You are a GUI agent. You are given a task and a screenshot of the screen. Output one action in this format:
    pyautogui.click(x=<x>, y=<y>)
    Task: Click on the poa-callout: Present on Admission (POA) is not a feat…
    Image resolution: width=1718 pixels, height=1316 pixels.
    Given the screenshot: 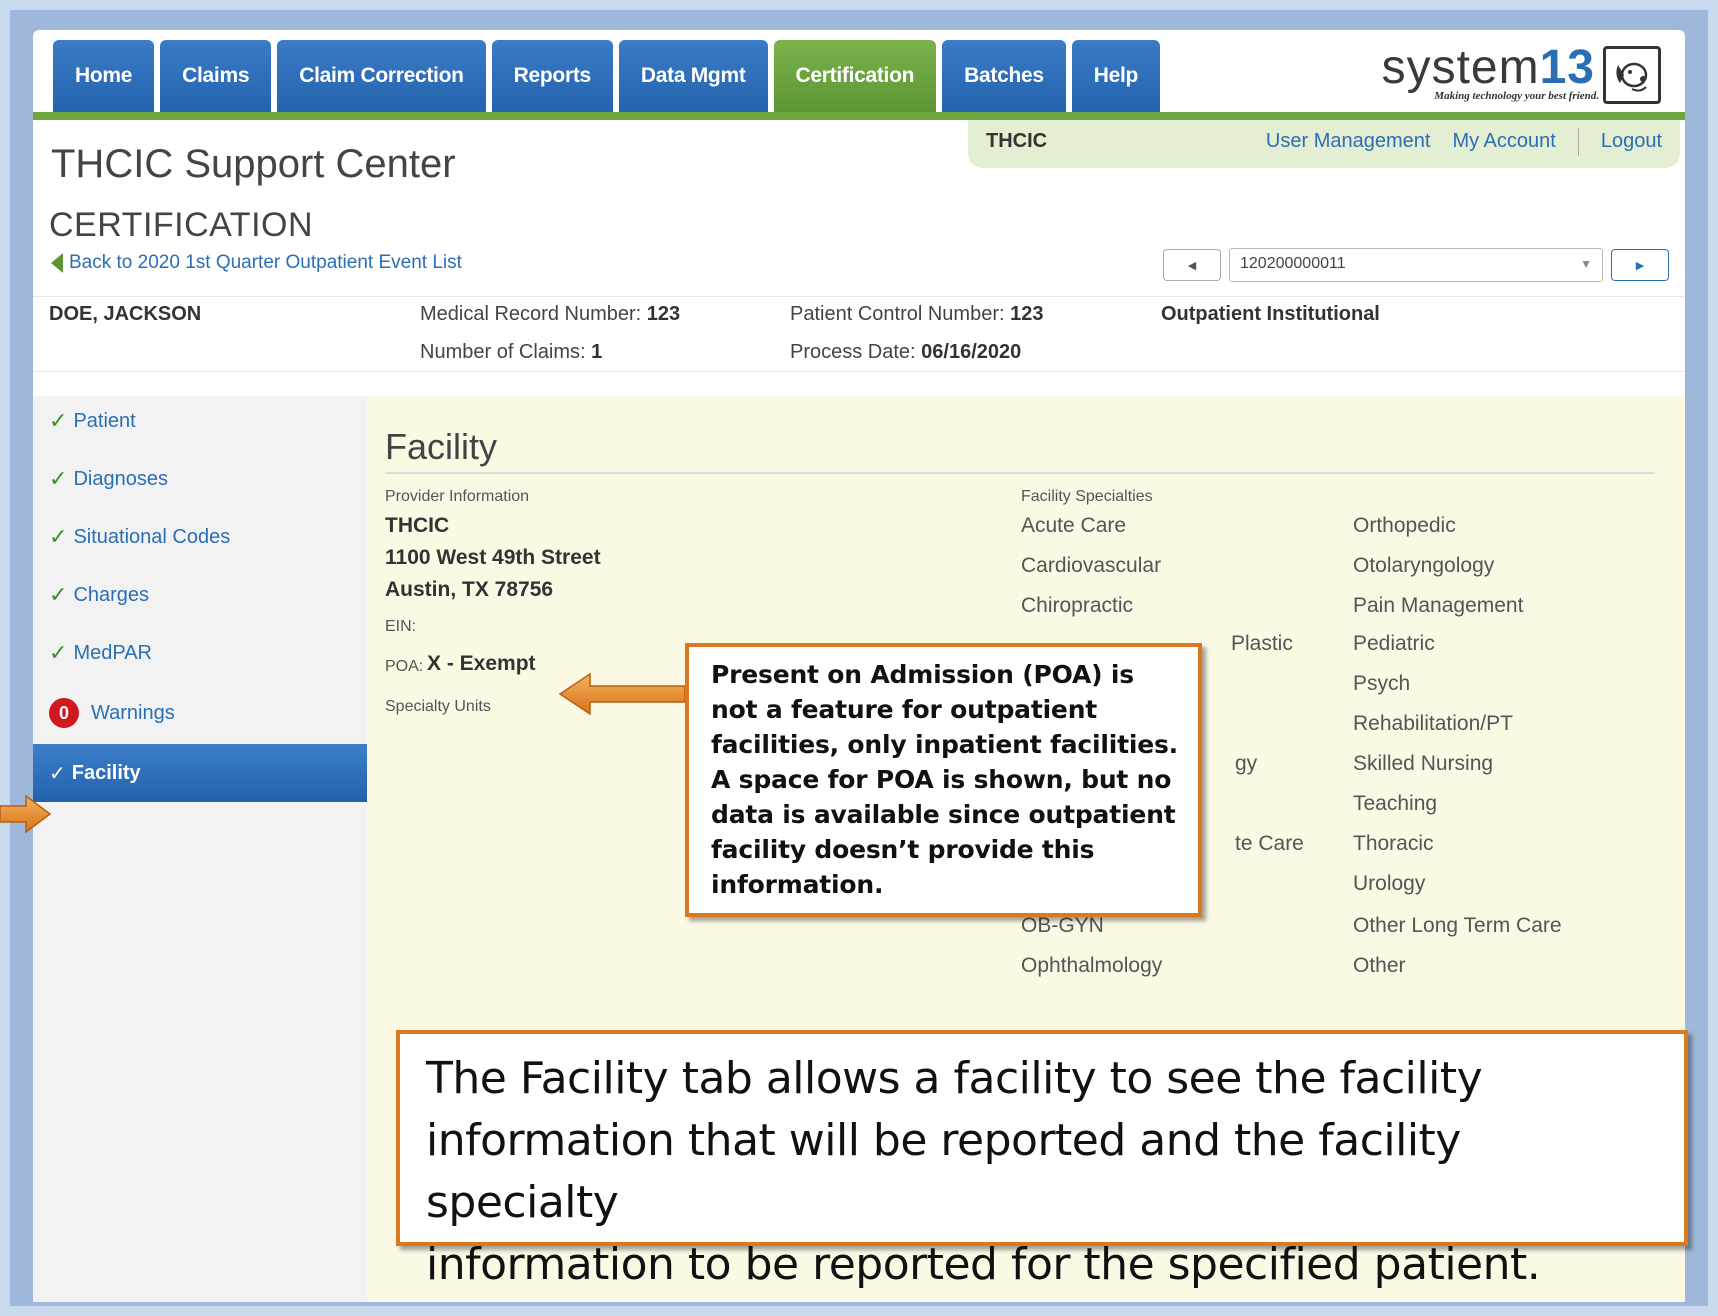 What is the action you would take?
    pyautogui.click(x=943, y=780)
    